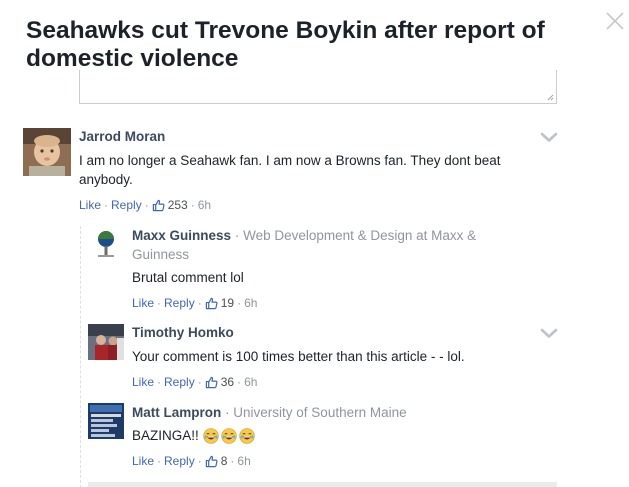  What do you see at coordinates (227, 303) in the screenshot?
I see `like-count: 19` at bounding box center [227, 303].